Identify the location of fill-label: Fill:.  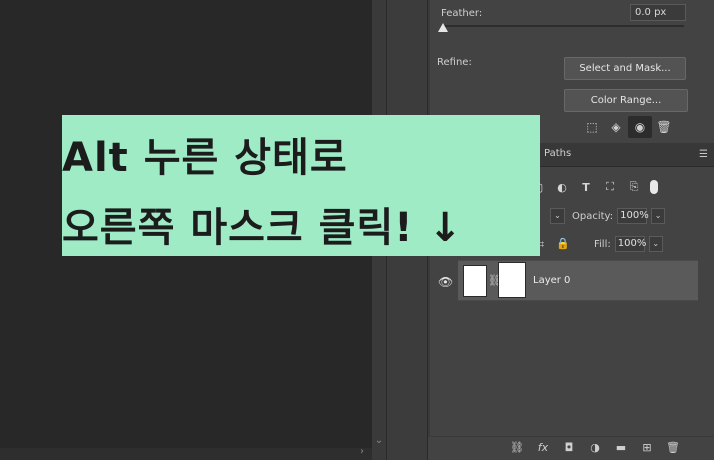
(602, 244).